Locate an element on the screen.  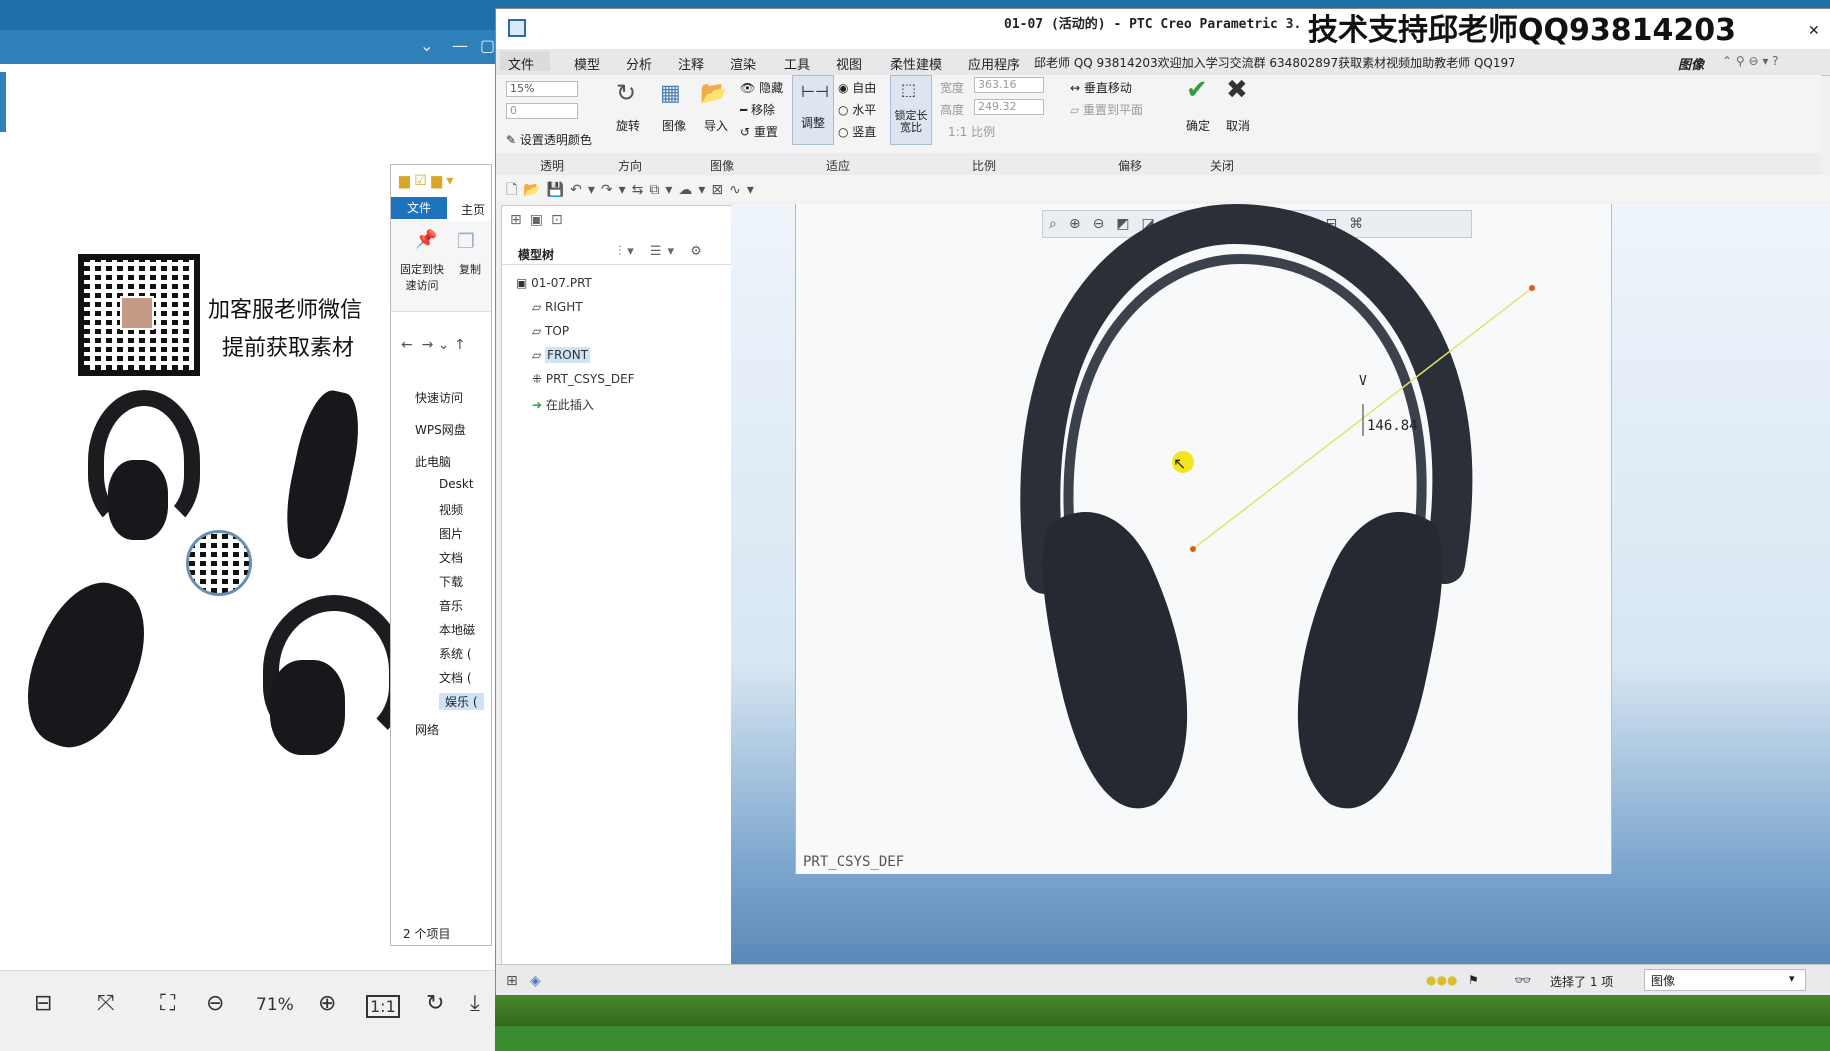
nav-network: 网络 is located at coordinates (427, 729).